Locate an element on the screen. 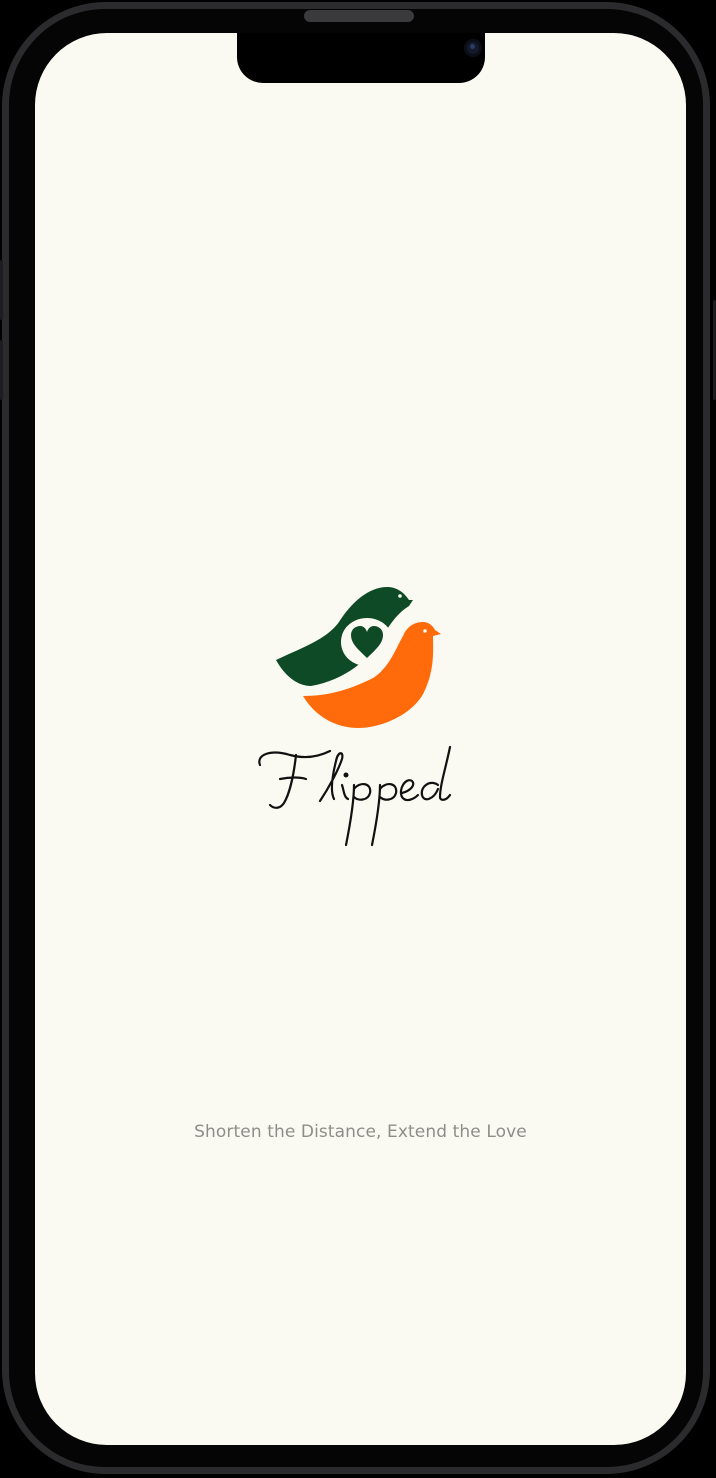 The width and height of the screenshot is (716, 1478). flipped-wordmark-logo is located at coordinates (355, 796).